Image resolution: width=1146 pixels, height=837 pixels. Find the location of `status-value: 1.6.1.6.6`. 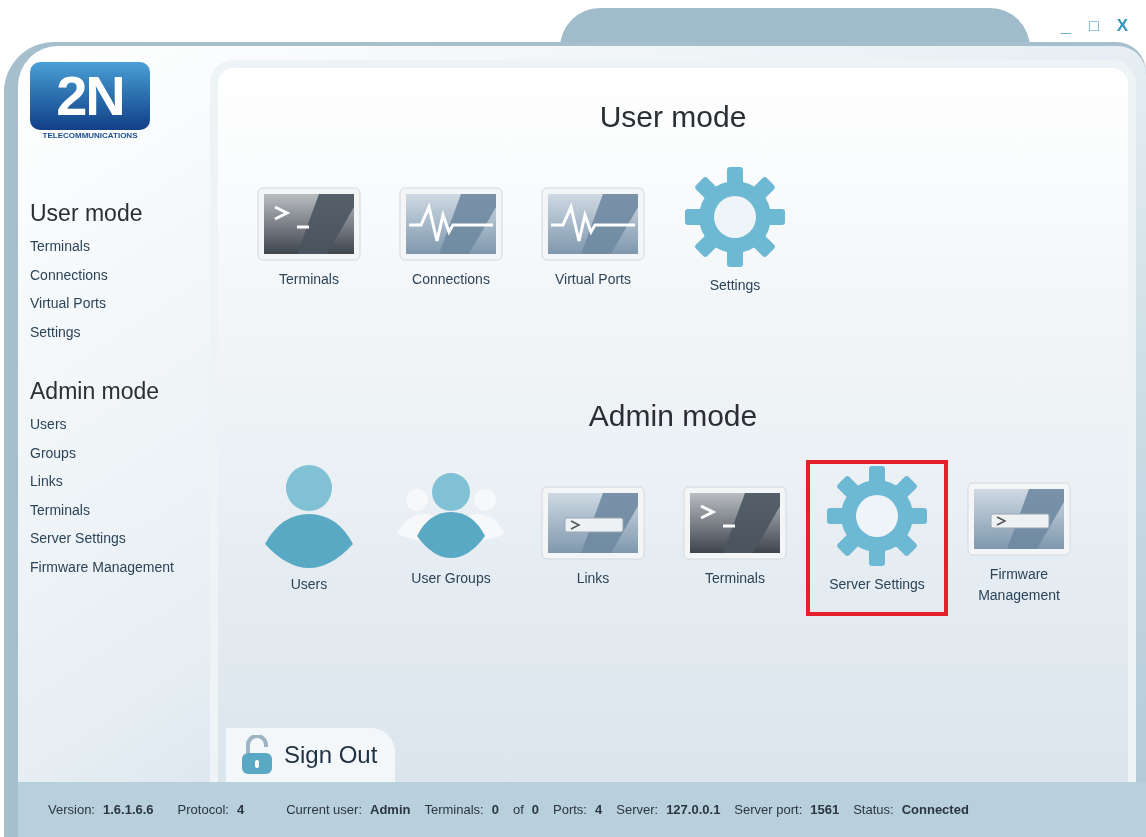

status-value: 1.6.1.6.6 is located at coordinates (128, 809).